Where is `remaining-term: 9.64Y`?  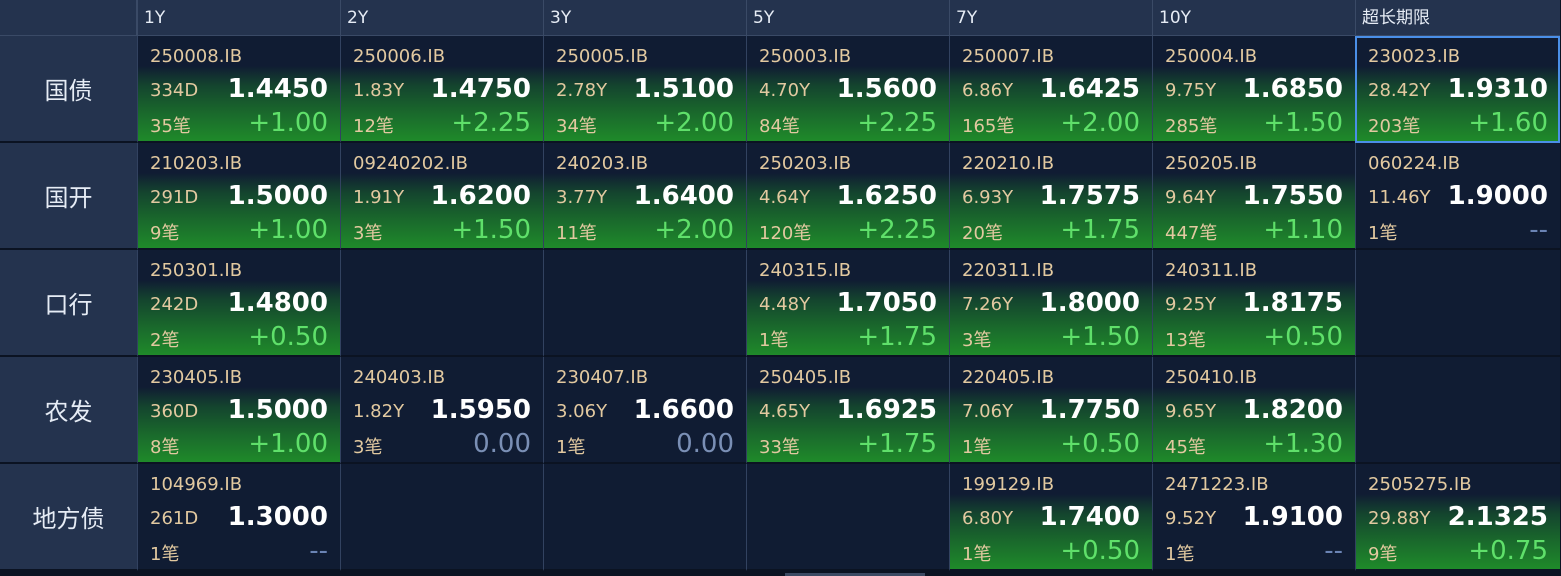
remaining-term: 9.64Y is located at coordinates (1191, 197).